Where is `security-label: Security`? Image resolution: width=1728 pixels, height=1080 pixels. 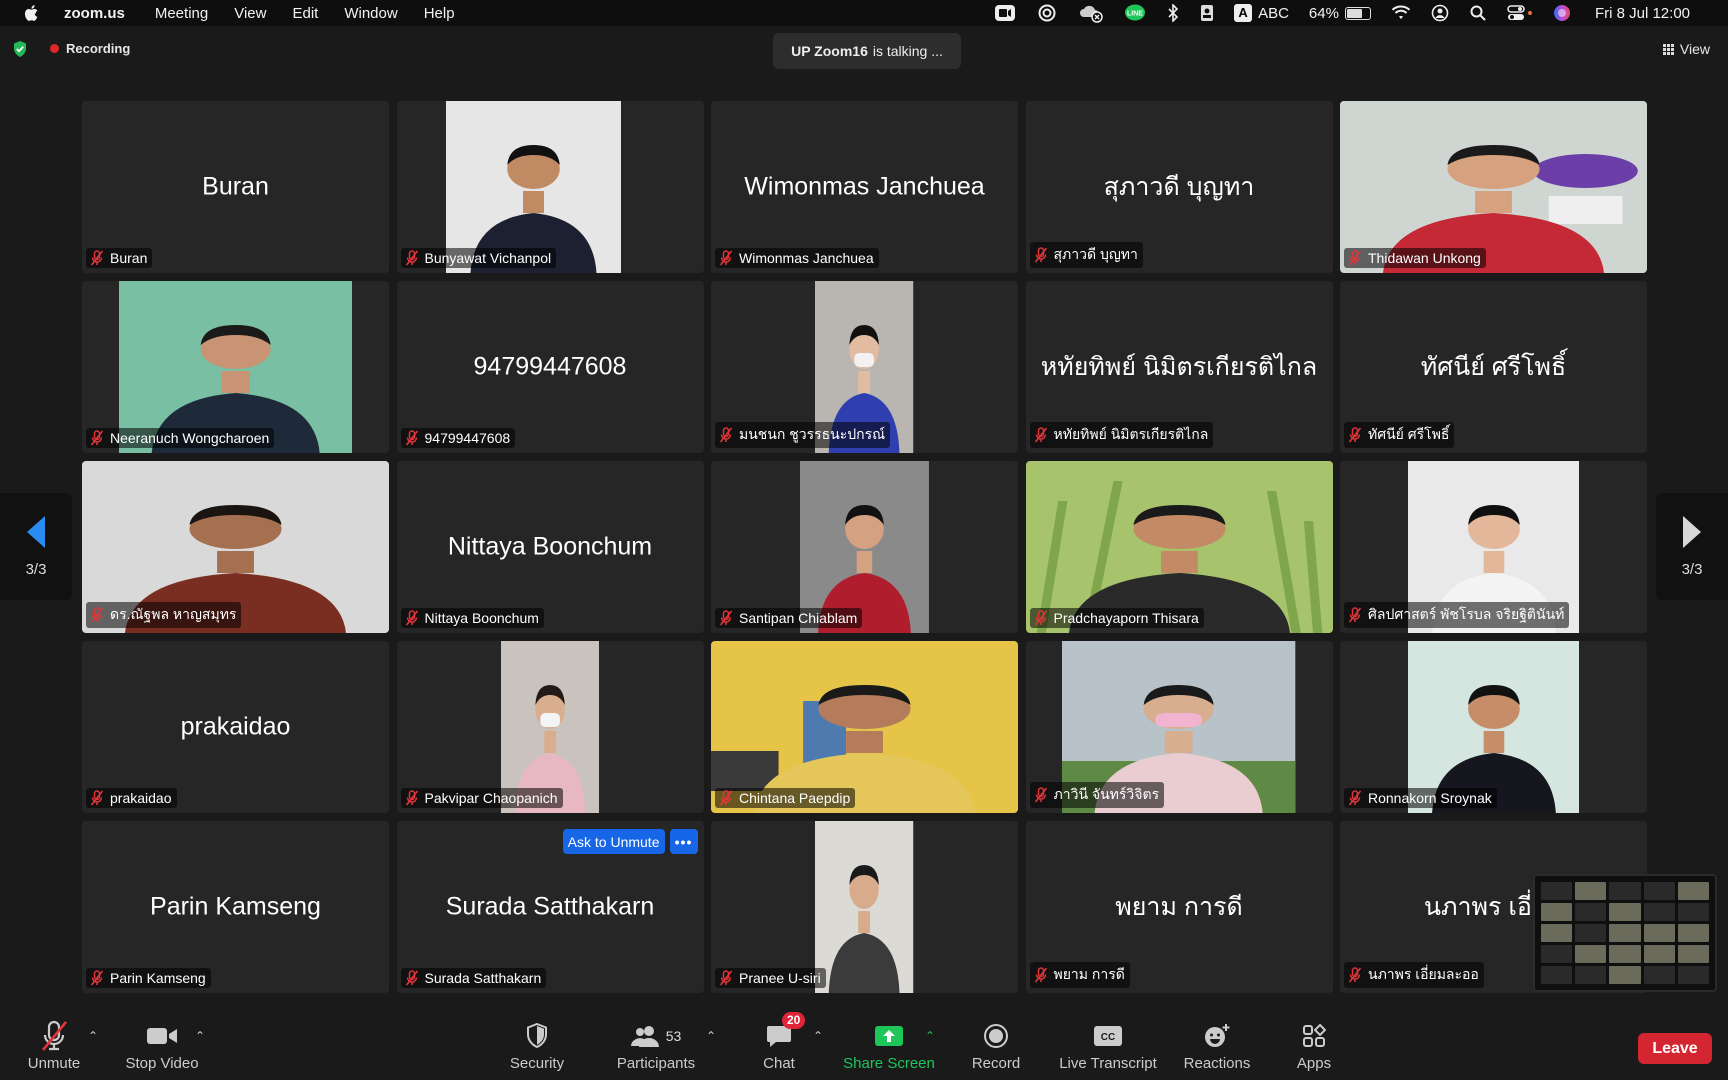
security-label: Security is located at coordinates (537, 1063).